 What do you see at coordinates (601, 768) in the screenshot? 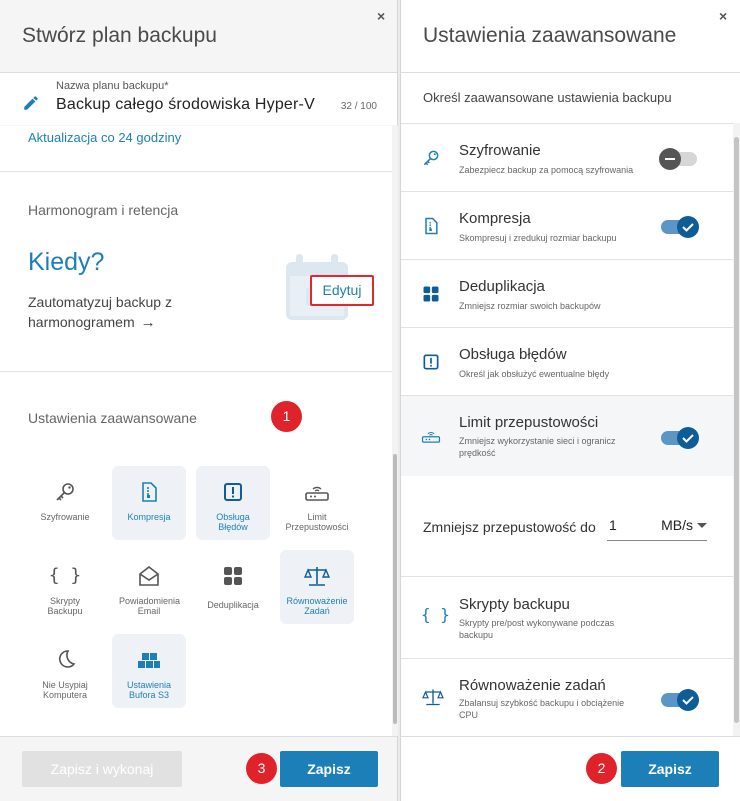
I see `step-badge-2: 2` at bounding box center [601, 768].